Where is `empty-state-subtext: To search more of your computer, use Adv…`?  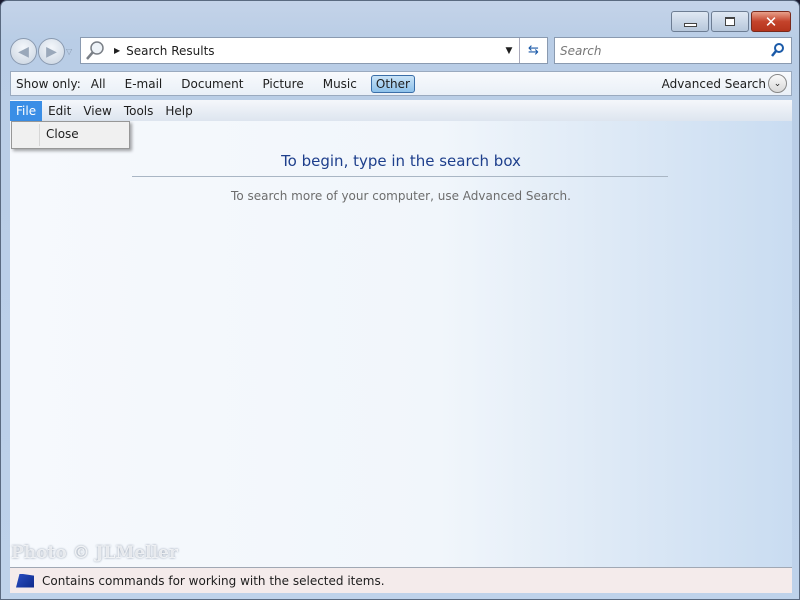
empty-state-subtext: To search more of your computer, use Adv… is located at coordinates (401, 196).